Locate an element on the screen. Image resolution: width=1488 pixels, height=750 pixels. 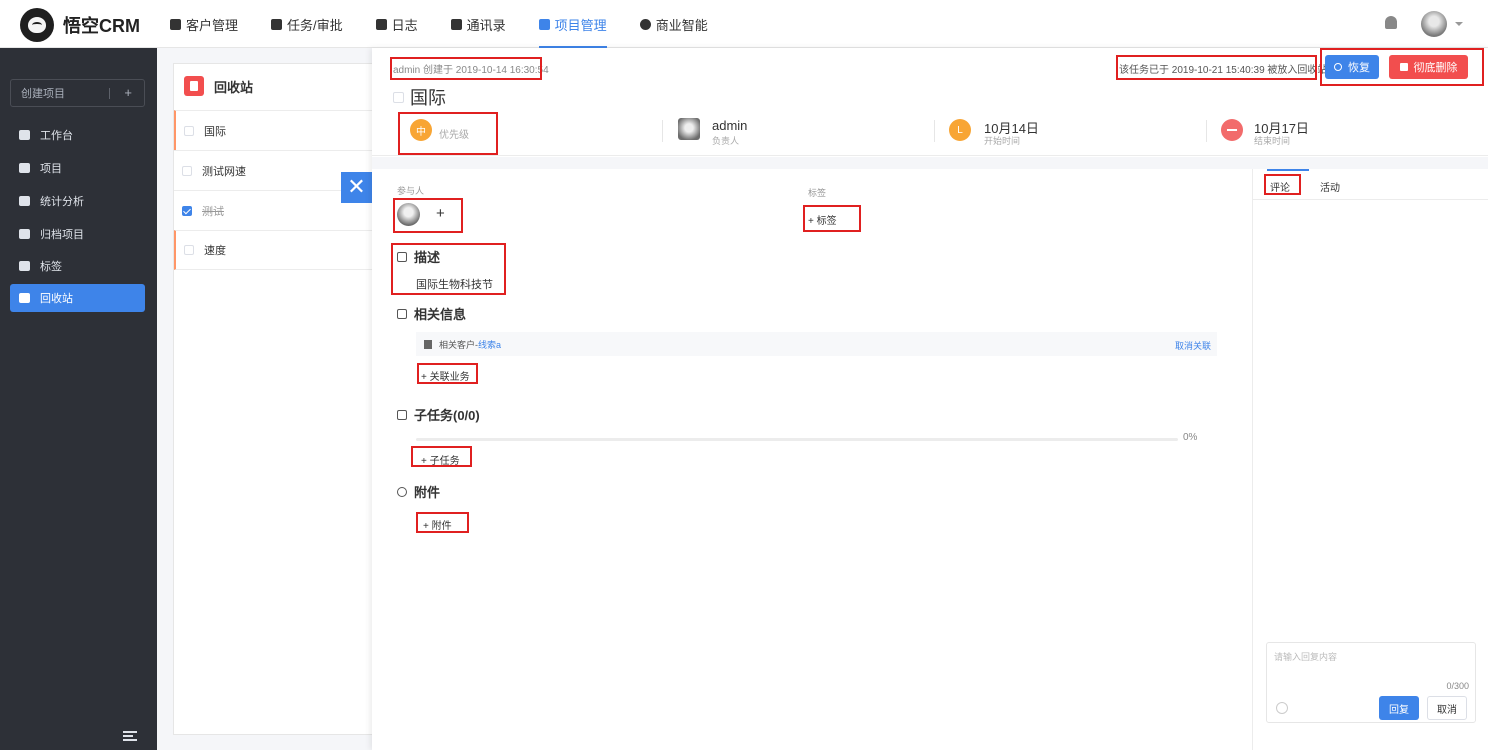
task-title-row: 国际 is located at coordinates (419, 97).